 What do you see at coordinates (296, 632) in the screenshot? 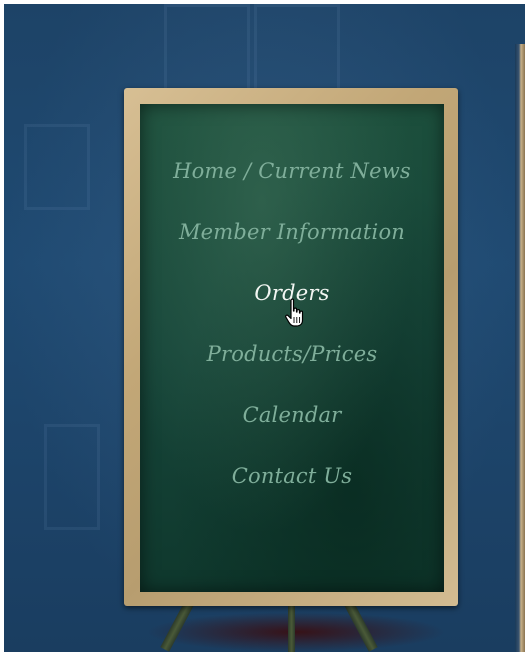
I see `easel-shadow` at bounding box center [296, 632].